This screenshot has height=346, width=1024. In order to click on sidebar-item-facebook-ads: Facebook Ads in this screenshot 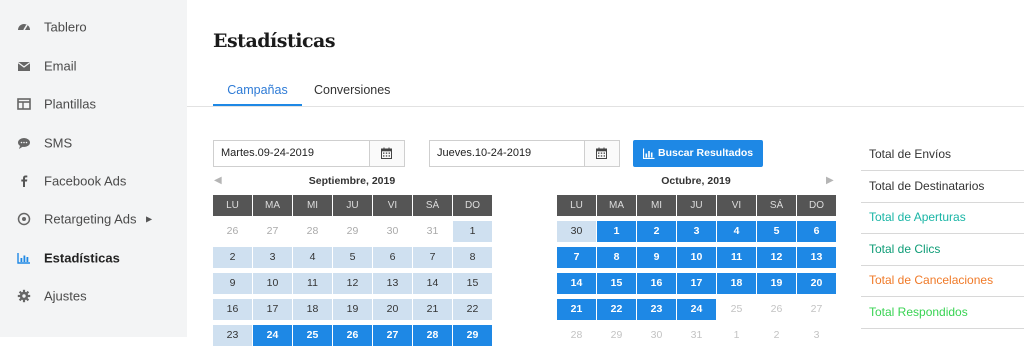, I will do `click(93, 181)`.